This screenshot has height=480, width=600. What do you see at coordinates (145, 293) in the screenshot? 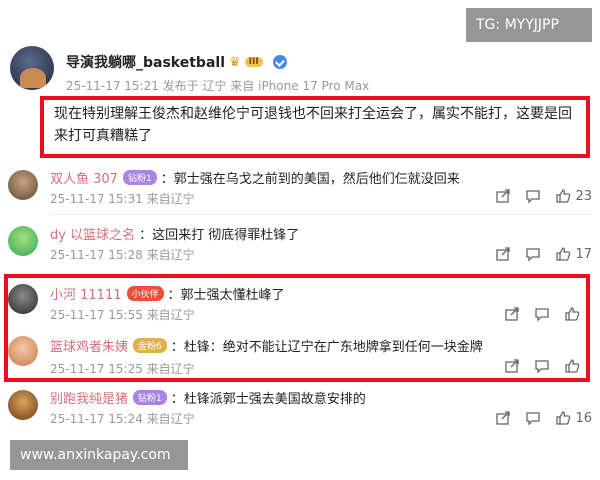
I see `fan-badge: 小伙伴` at bounding box center [145, 293].